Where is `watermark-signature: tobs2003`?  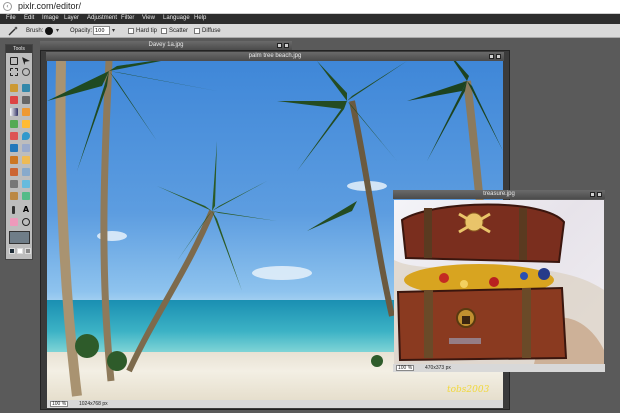 watermark-signature: tobs2003 is located at coordinates (468, 390).